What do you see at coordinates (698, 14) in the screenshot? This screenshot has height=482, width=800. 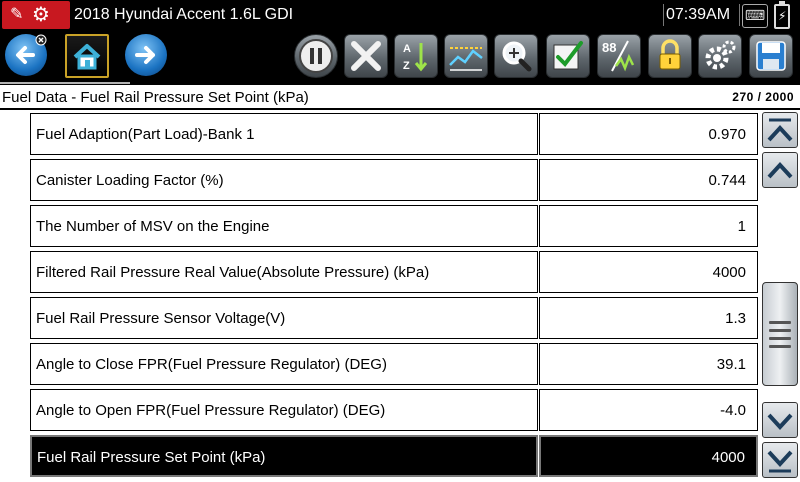 I see `clock: 07:39AM` at bounding box center [698, 14].